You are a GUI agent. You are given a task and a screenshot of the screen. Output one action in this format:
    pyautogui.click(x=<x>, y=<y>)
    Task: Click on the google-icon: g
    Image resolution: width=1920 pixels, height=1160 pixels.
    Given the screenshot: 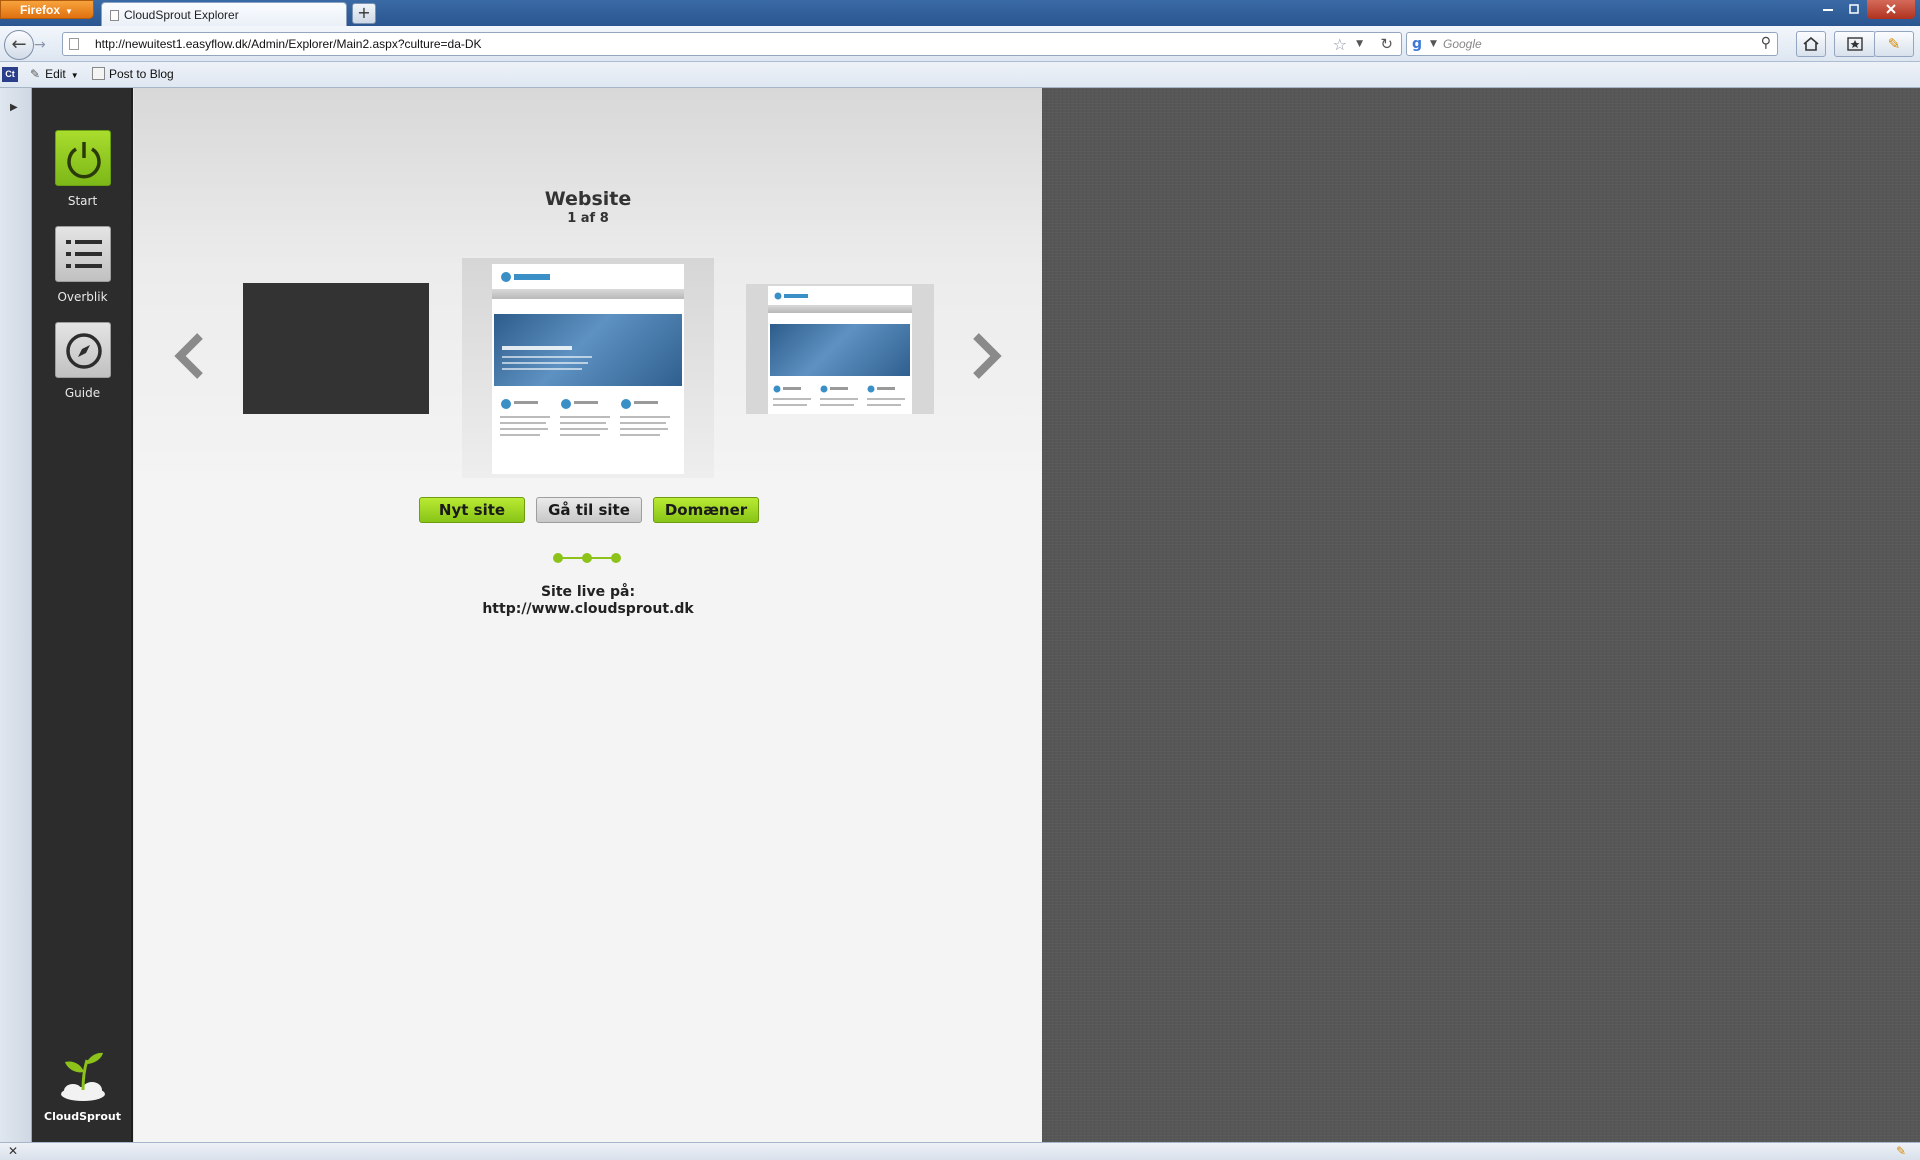 What is the action you would take?
    pyautogui.click(x=1420, y=44)
    